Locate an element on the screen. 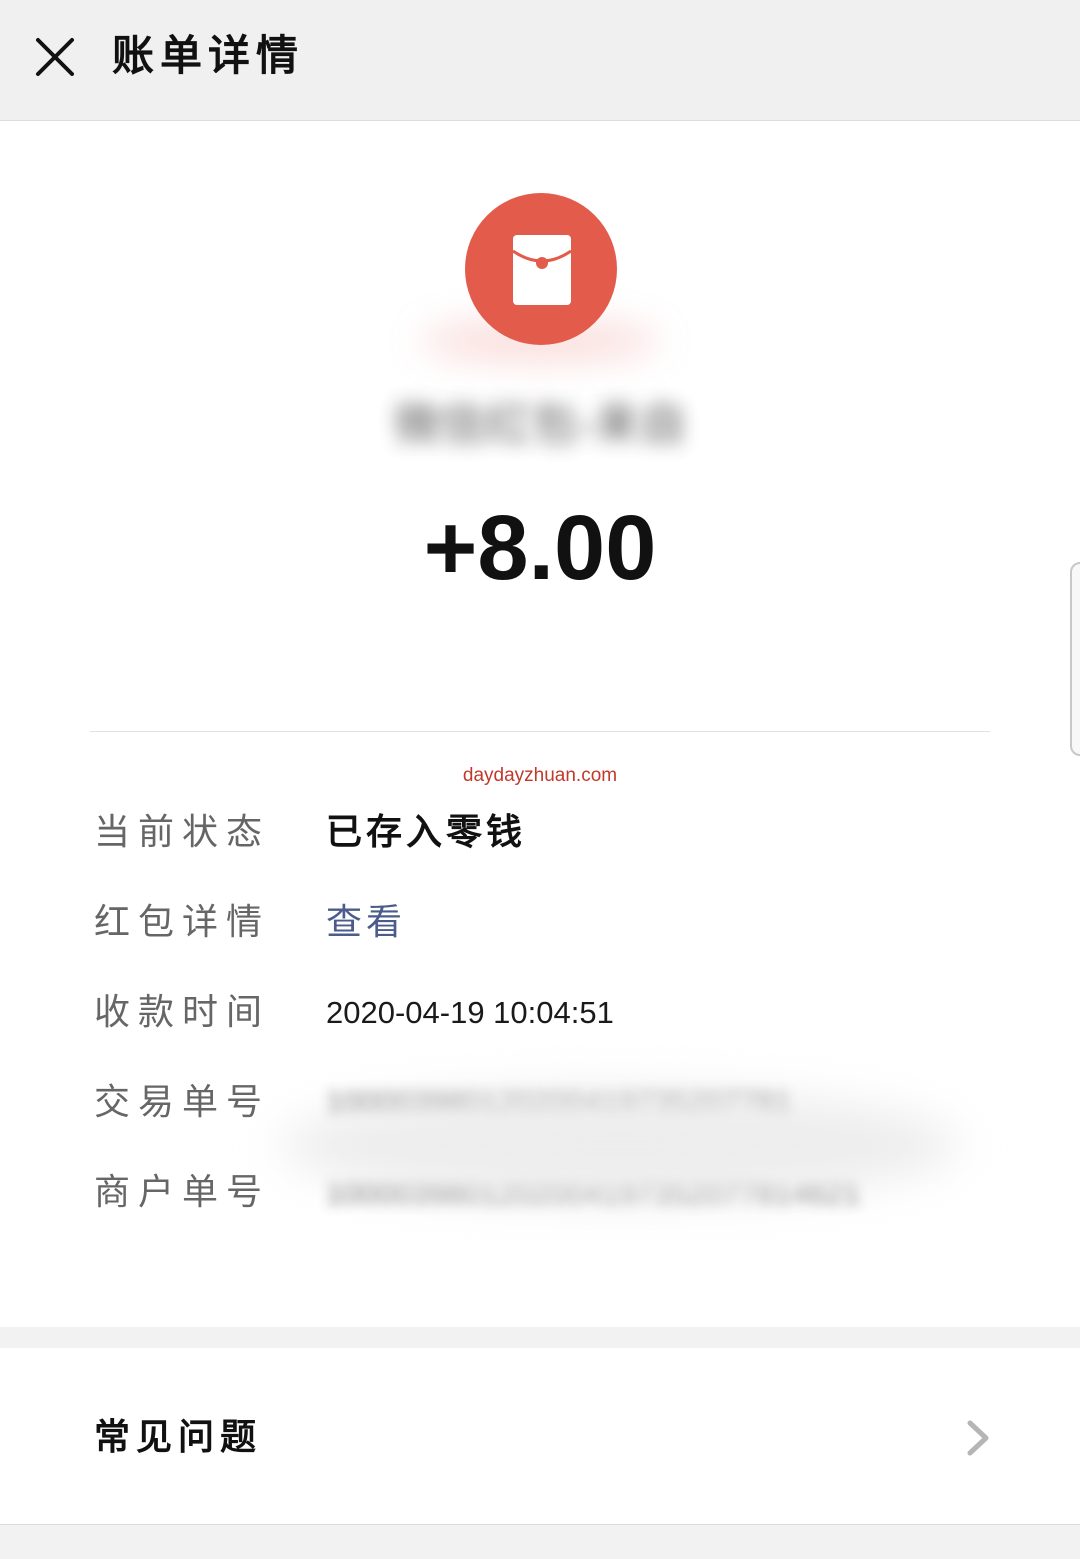 Image resolution: width=1080 pixels, height=1559 pixels. redaction-blur is located at coordinates (620, 1145).